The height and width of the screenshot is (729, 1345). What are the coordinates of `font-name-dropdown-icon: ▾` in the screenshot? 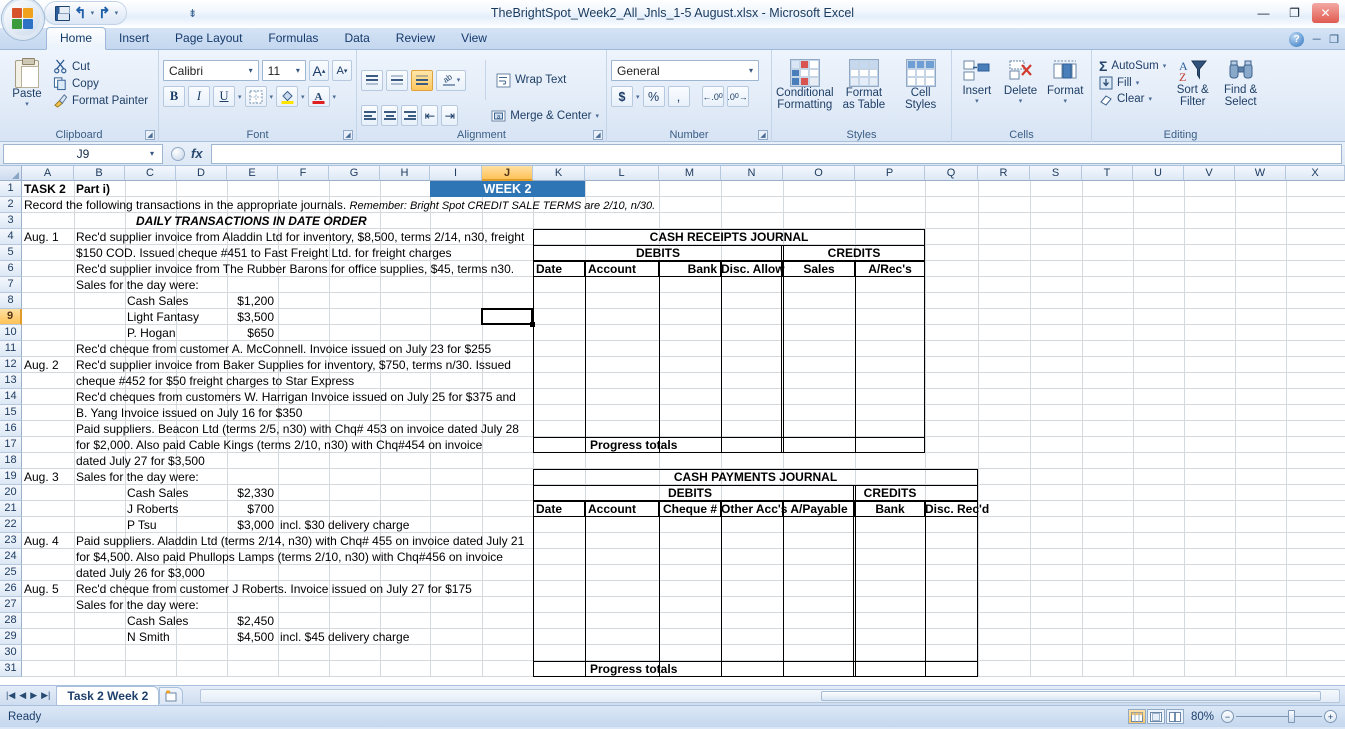 It's located at (252, 70).